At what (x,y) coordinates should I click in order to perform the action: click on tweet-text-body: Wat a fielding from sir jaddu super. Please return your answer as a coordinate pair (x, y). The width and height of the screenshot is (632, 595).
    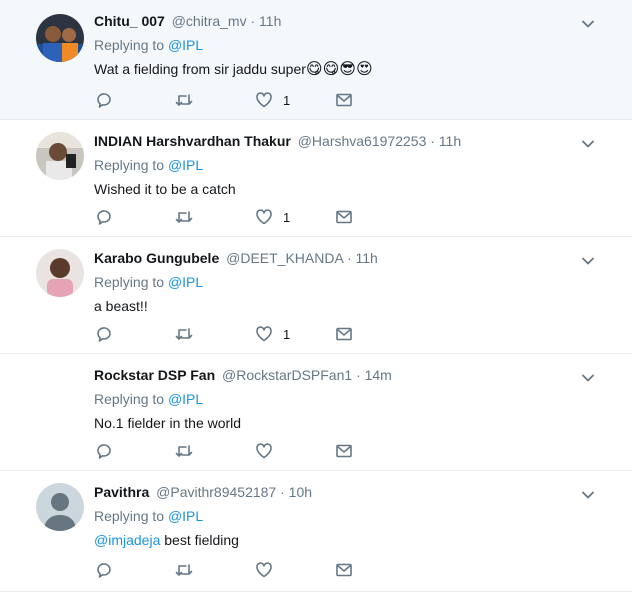
    Looking at the image, I should click on (200, 69).